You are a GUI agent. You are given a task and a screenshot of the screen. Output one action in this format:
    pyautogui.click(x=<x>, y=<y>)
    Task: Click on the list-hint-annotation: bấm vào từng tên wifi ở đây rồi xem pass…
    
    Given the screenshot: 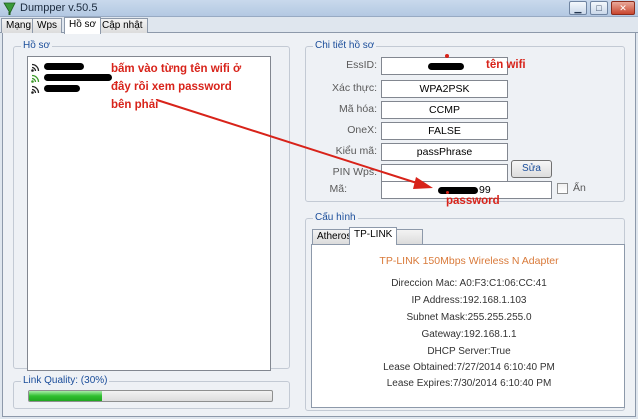 What is the action you would take?
    pyautogui.click(x=176, y=87)
    